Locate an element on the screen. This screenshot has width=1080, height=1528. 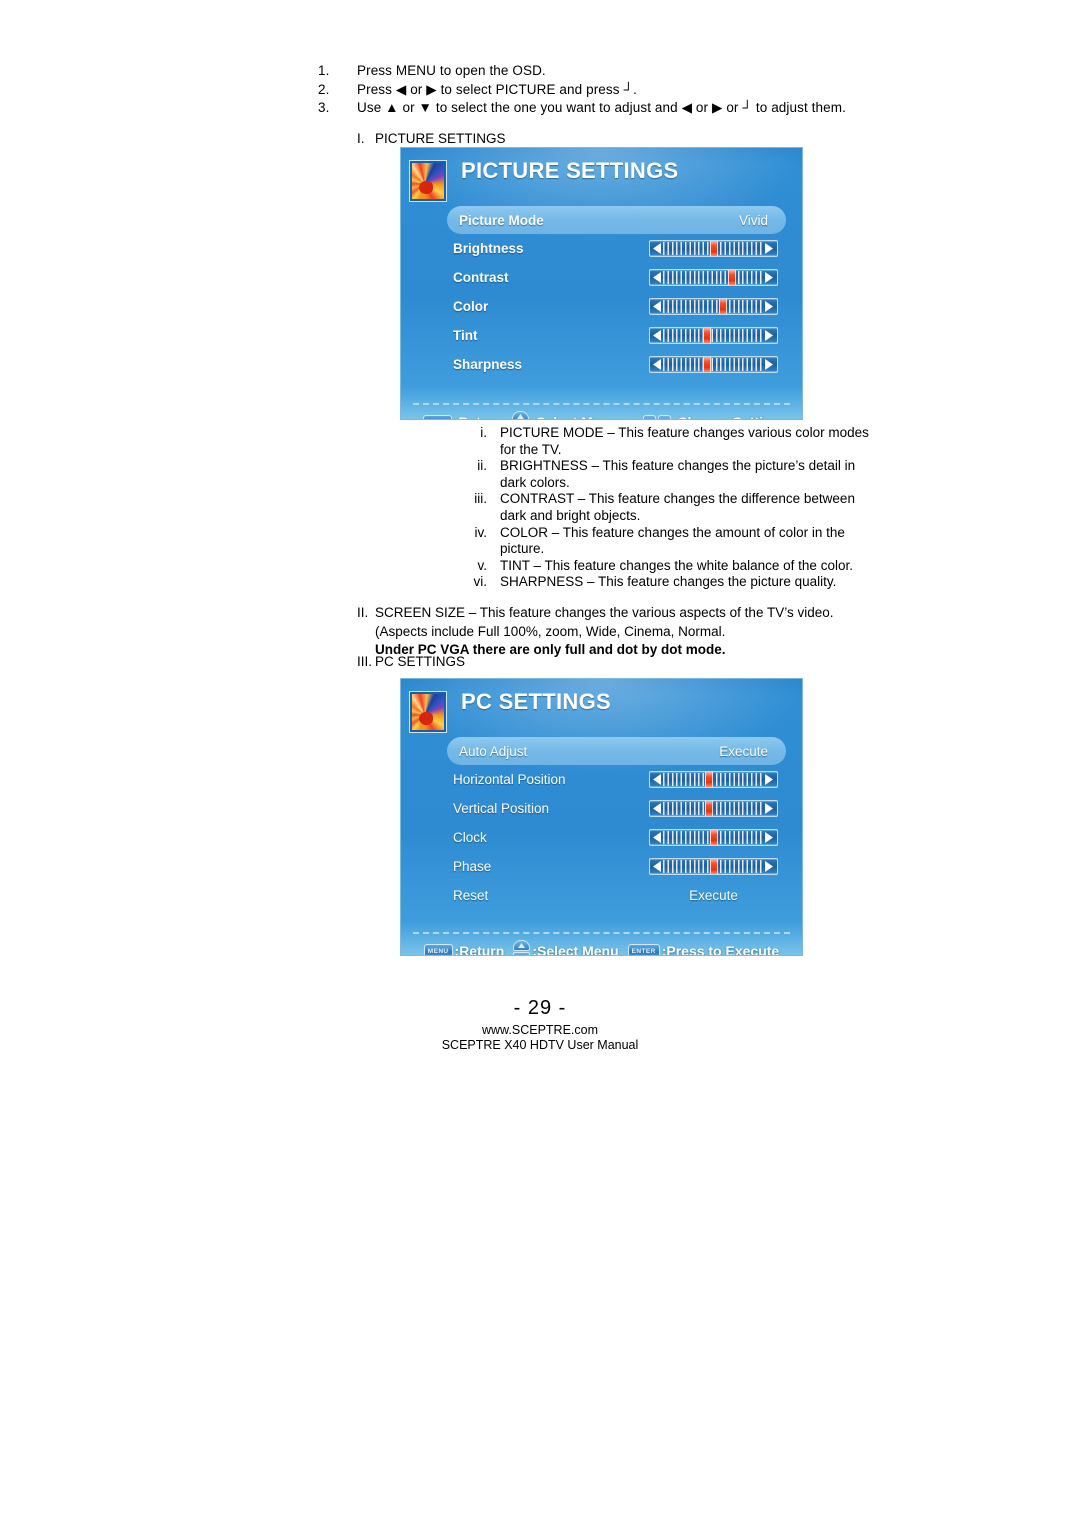
osd-row-picture-mode: Picture Mode Vivid is located at coordinates (616, 220).